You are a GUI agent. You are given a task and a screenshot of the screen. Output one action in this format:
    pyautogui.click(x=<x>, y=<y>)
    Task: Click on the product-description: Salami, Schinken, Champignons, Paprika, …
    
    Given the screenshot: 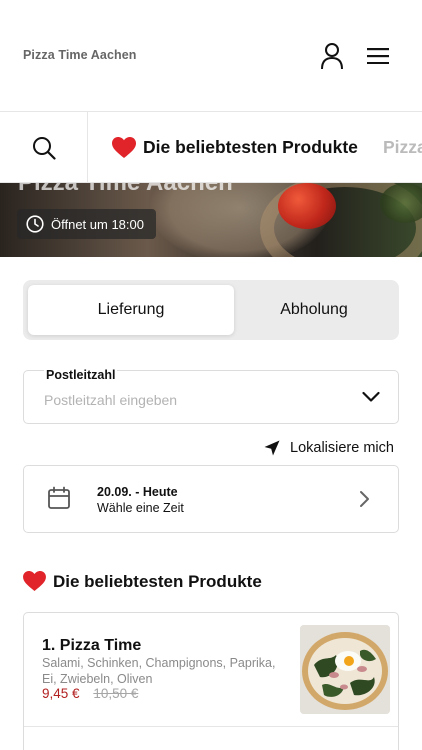 What is the action you would take?
    pyautogui.click(x=159, y=671)
    